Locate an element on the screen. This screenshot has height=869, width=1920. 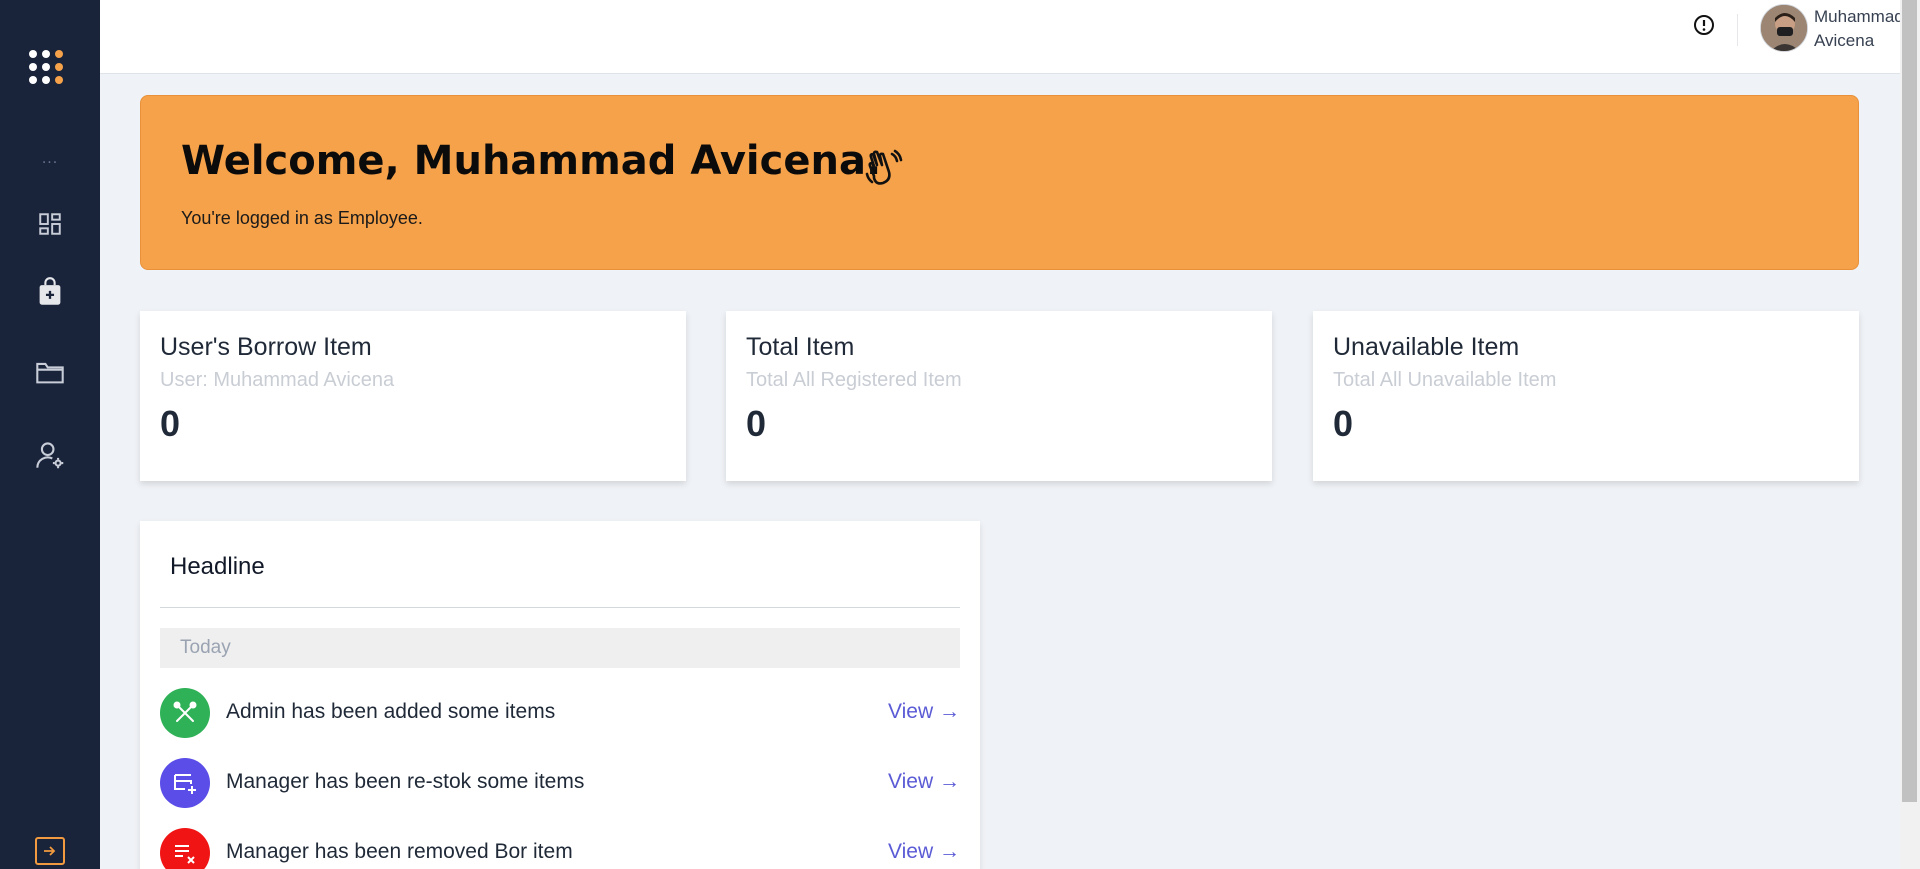
headline-item-text: Admin has been added some items is located at coordinates (391, 711).